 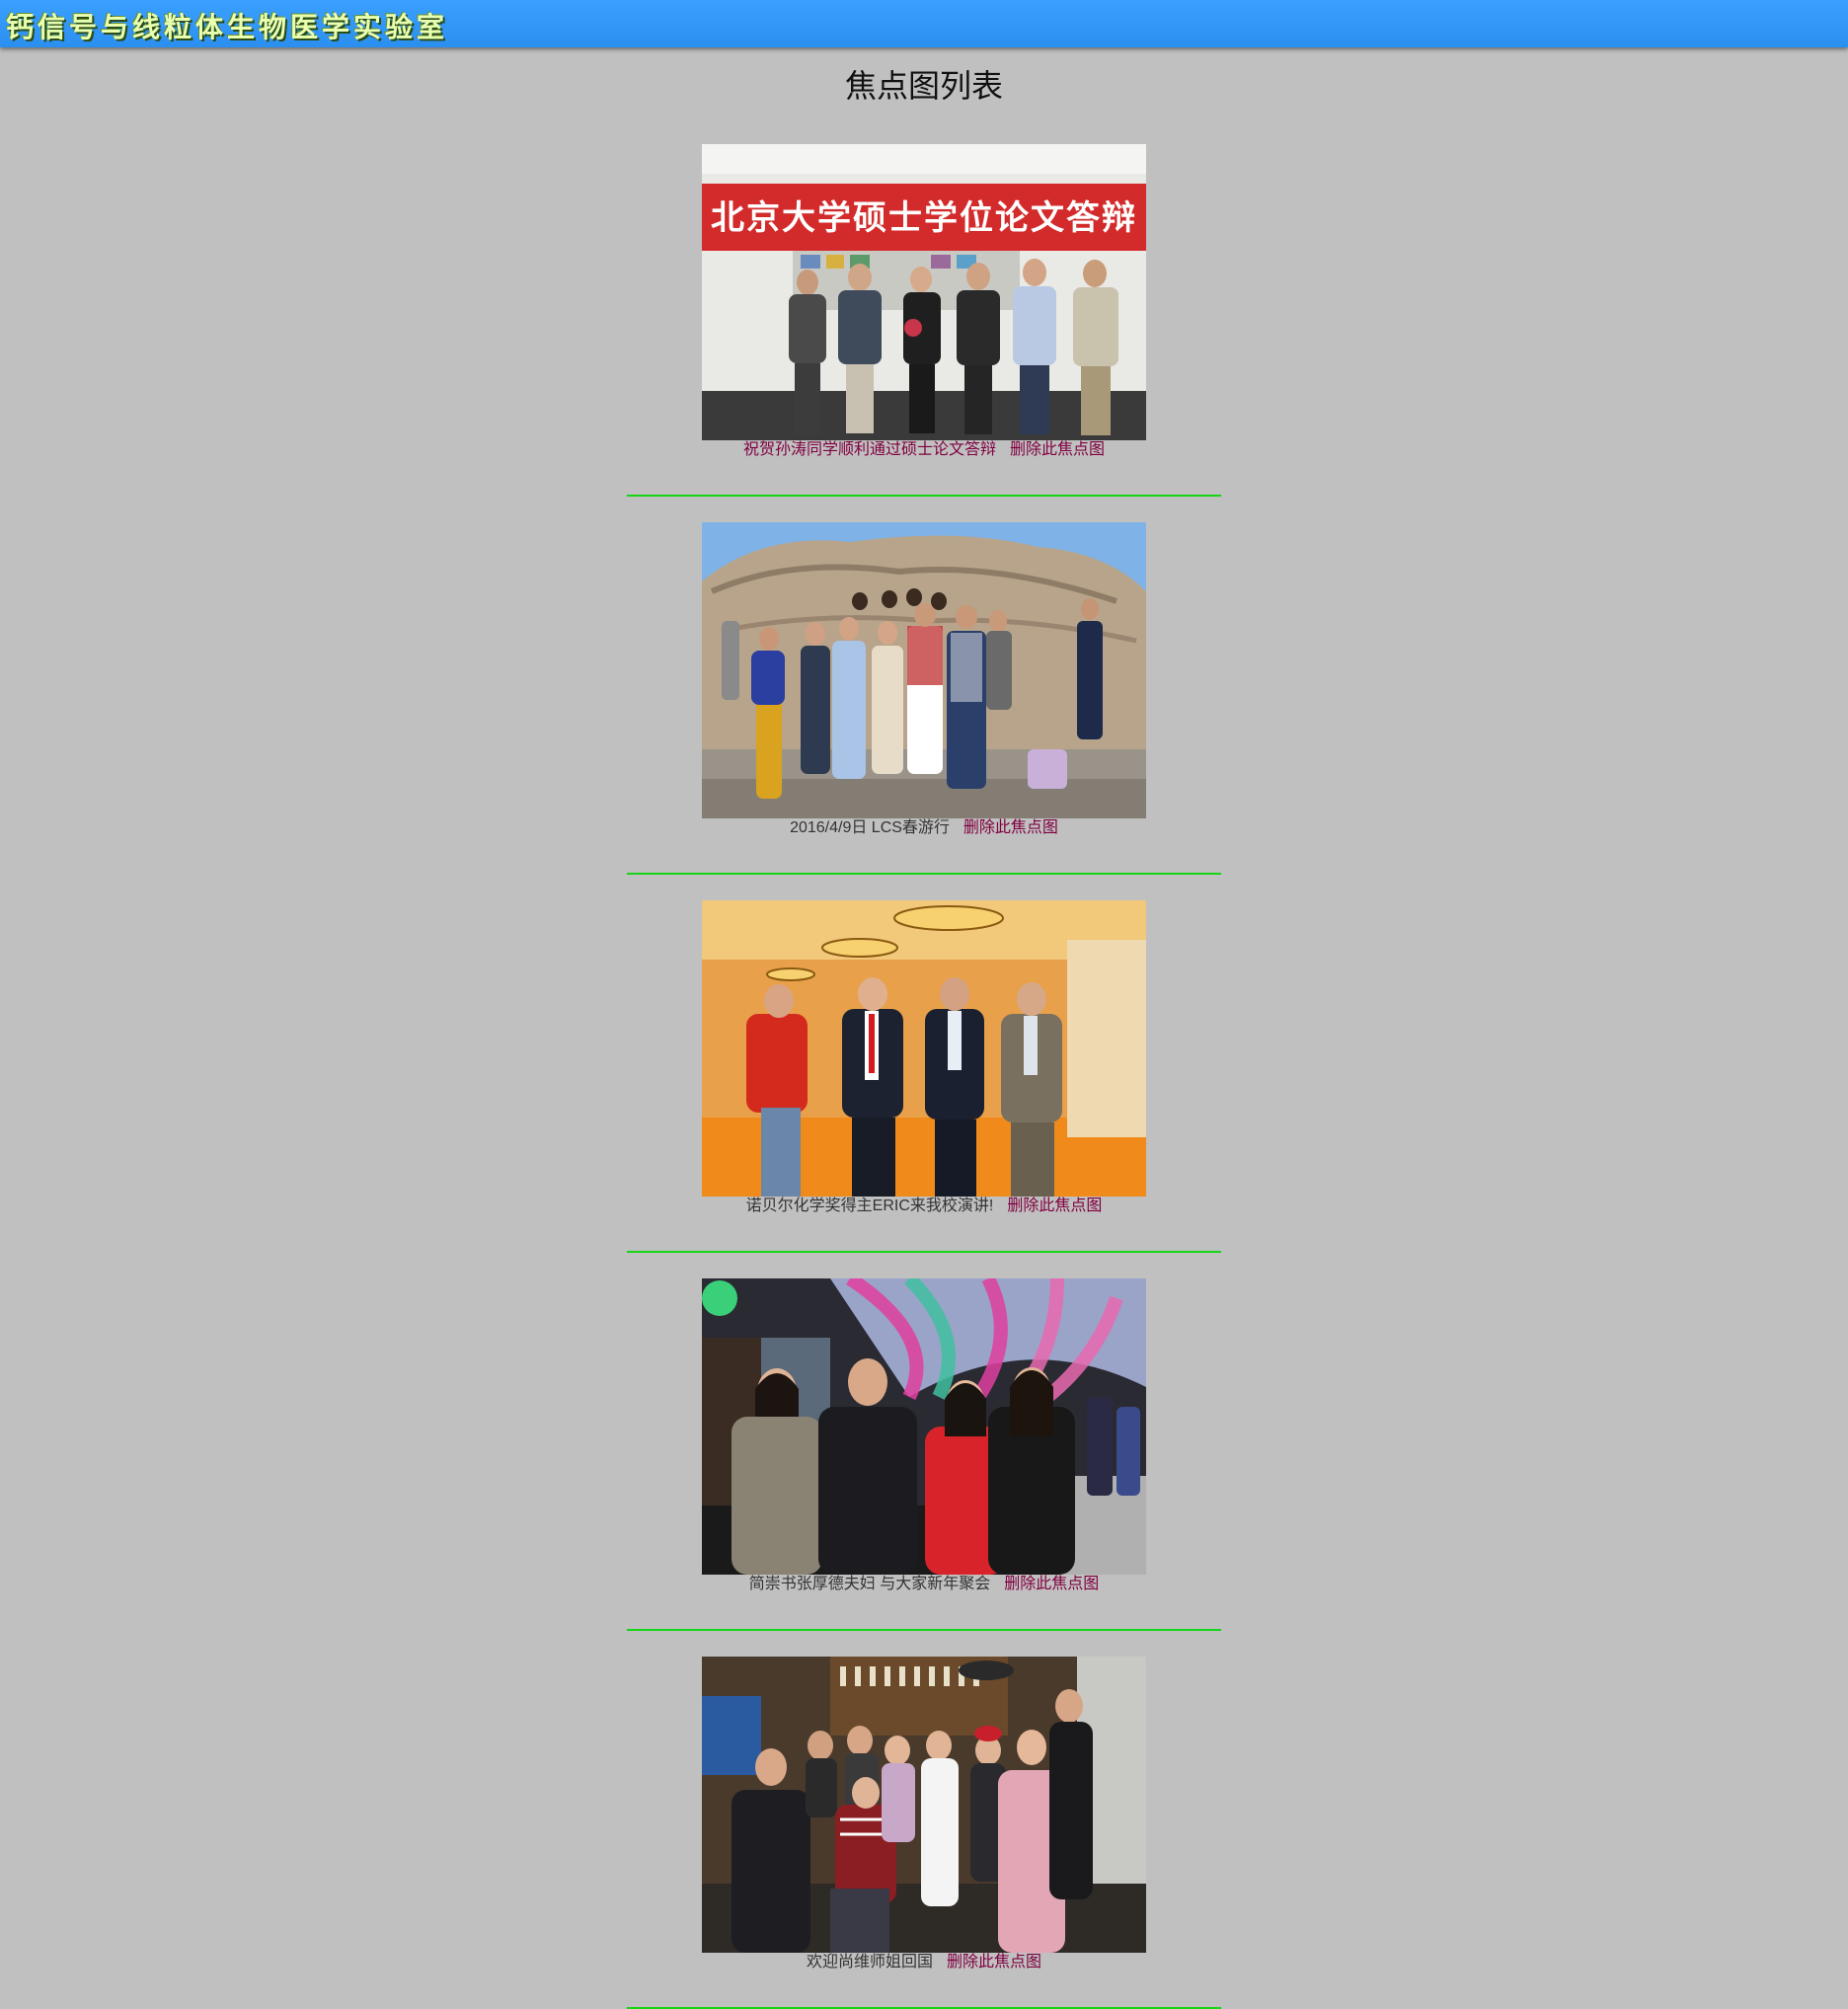 I want to click on caption-row: 欢迎尚维师姐回国 删除此焦点图, so click(x=924, y=1963).